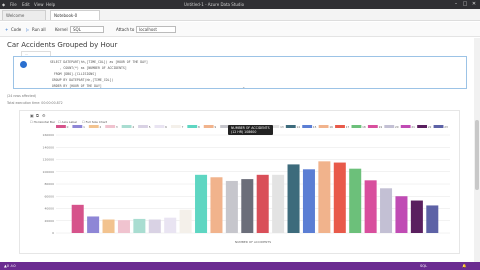 This screenshot has width=480, height=270. What do you see at coordinates (101, 127) in the screenshot?
I see `legend-label: 2` at bounding box center [101, 127].